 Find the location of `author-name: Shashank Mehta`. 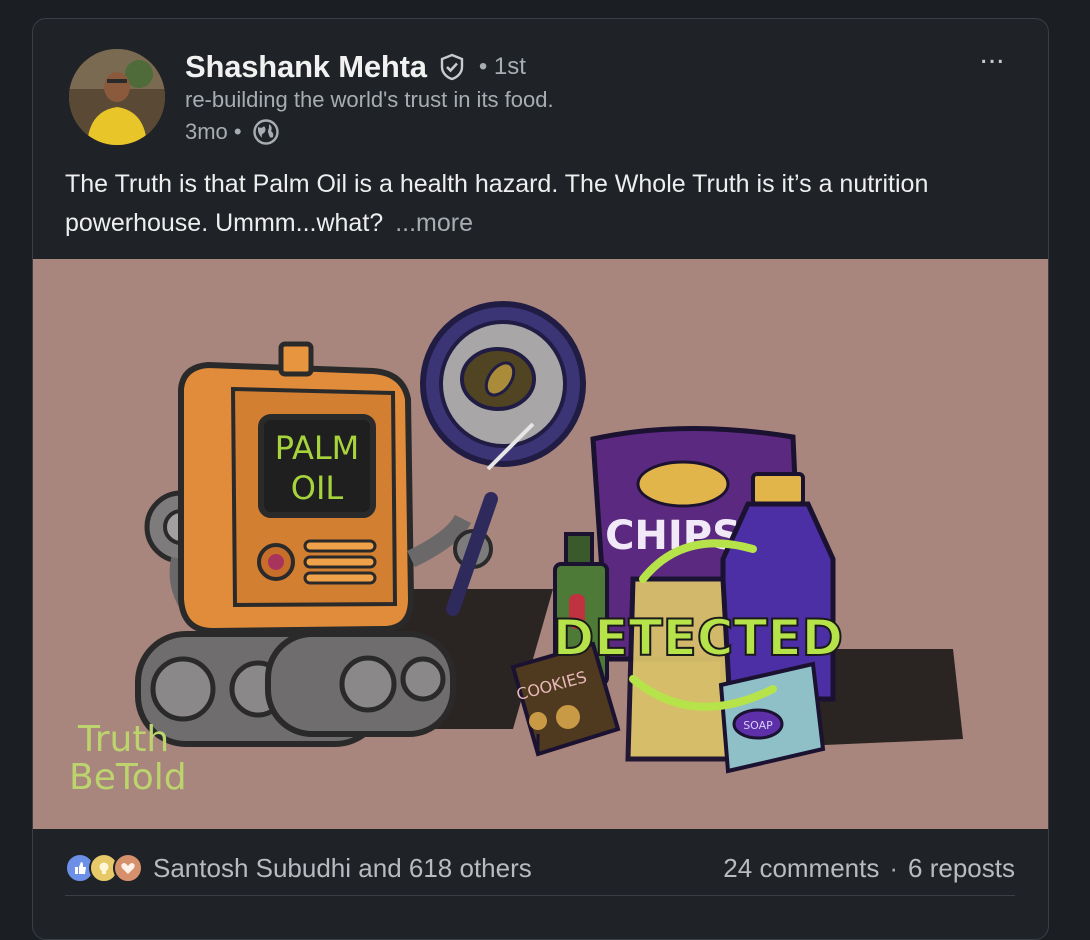

author-name: Shashank Mehta is located at coordinates (306, 67).